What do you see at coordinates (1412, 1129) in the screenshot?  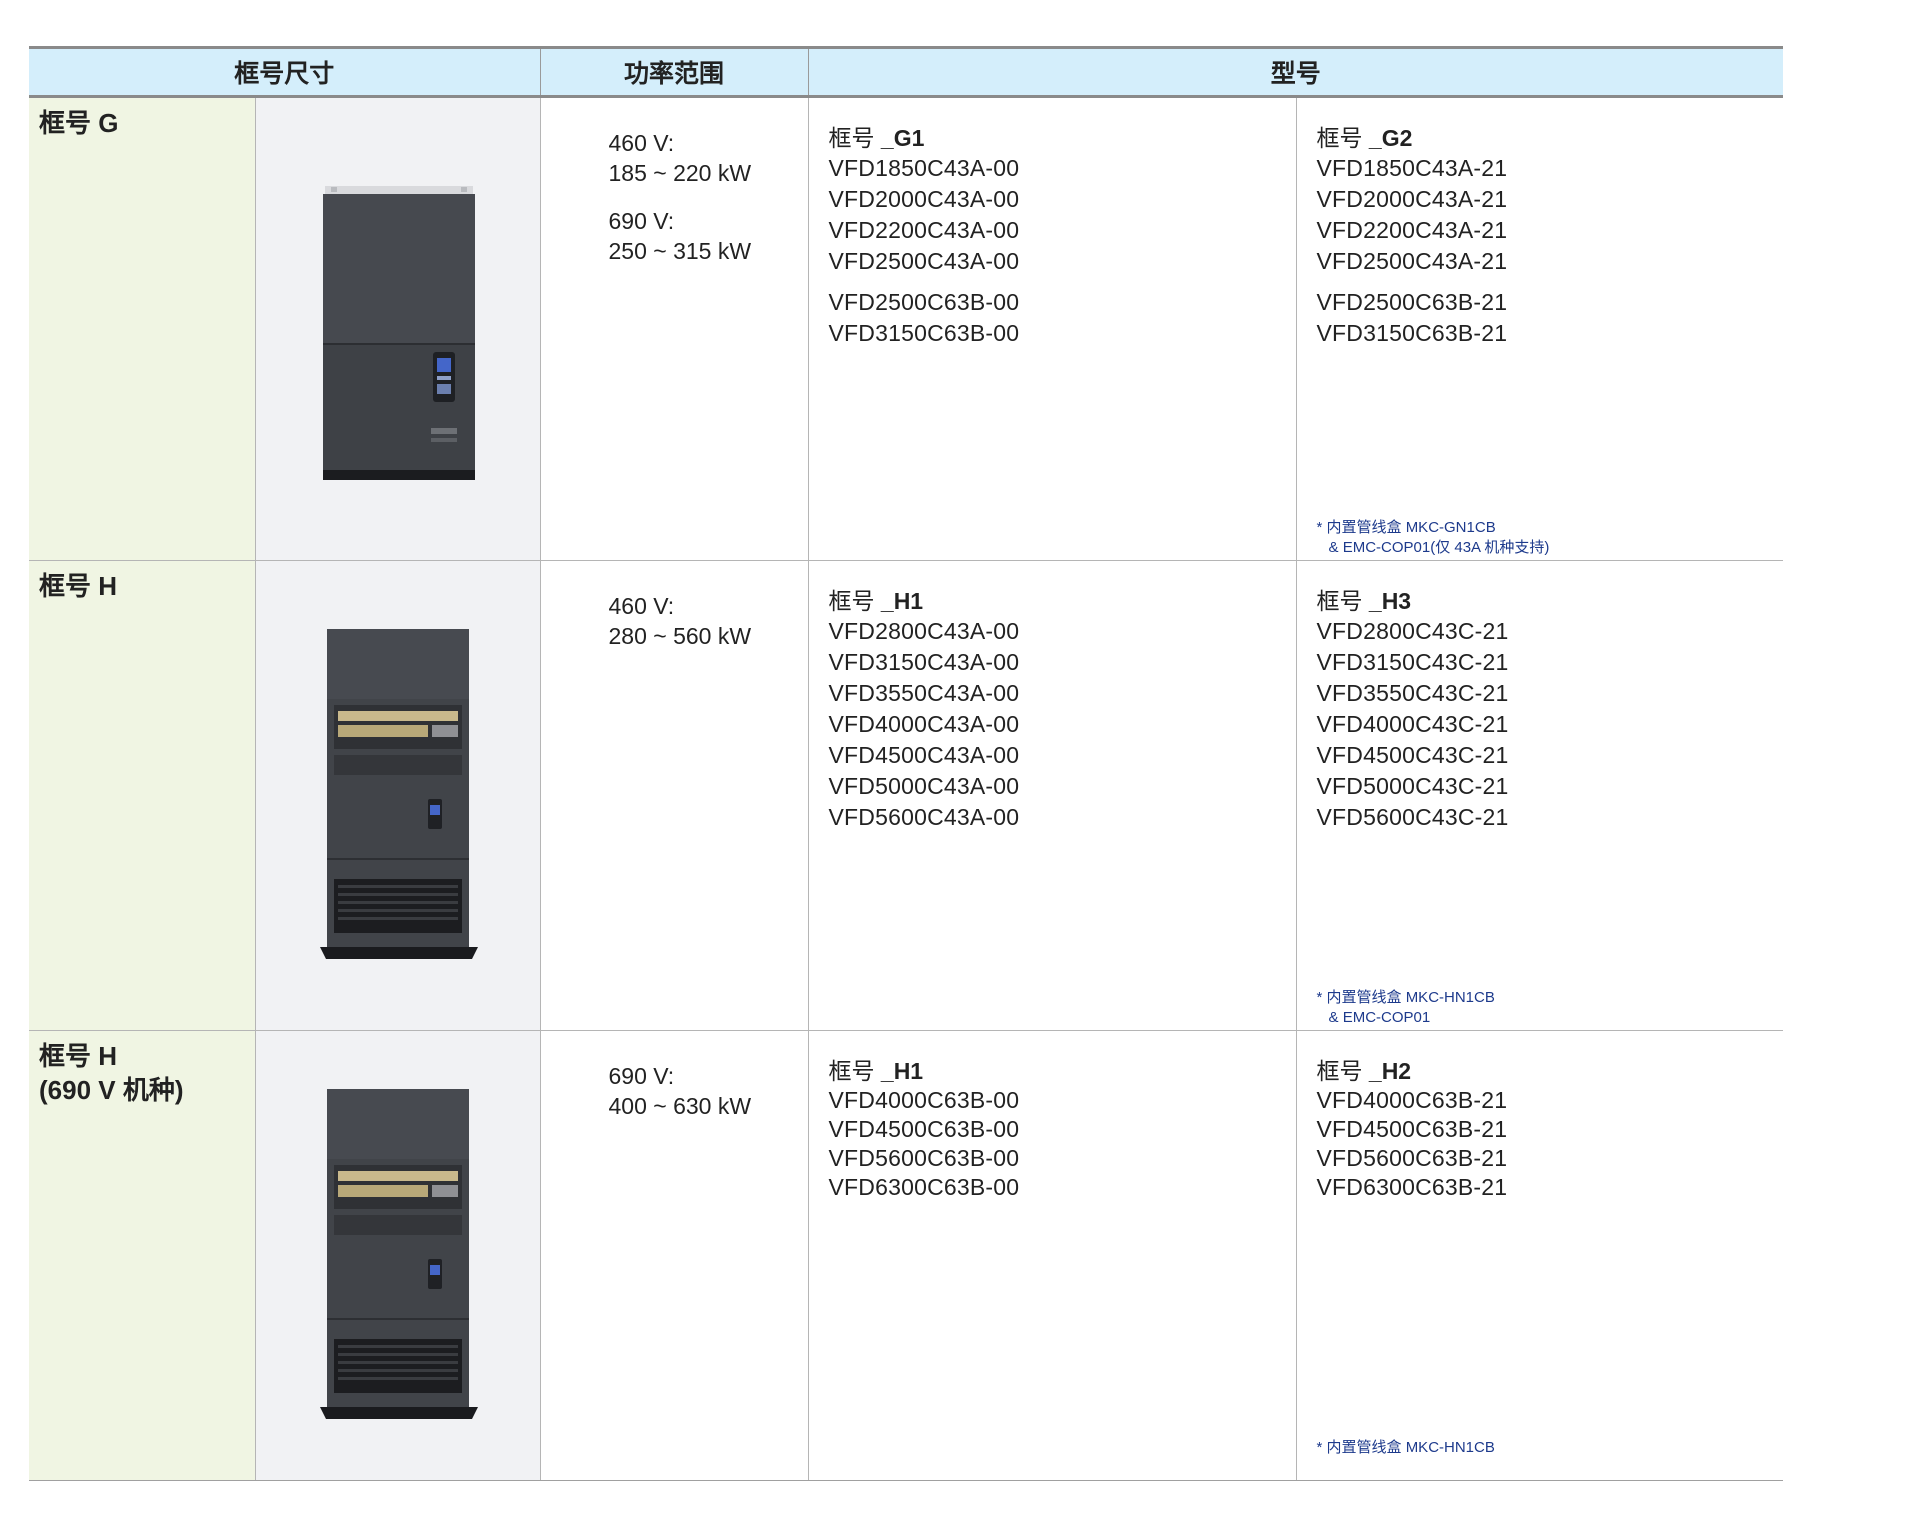 I see `model-code: VFD4500C63B-21` at bounding box center [1412, 1129].